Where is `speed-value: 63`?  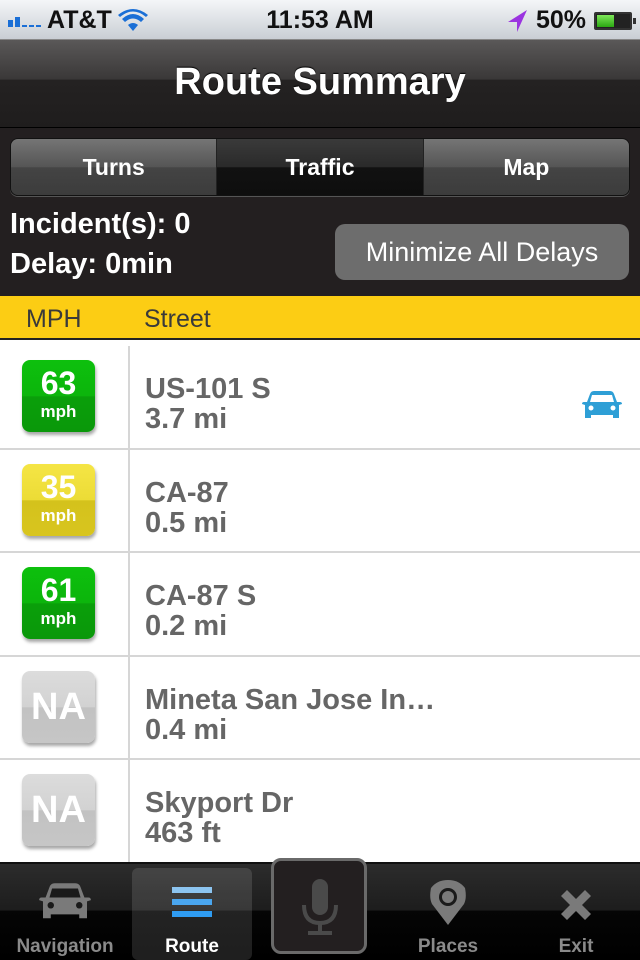
speed-value: 63 is located at coordinates (58, 383).